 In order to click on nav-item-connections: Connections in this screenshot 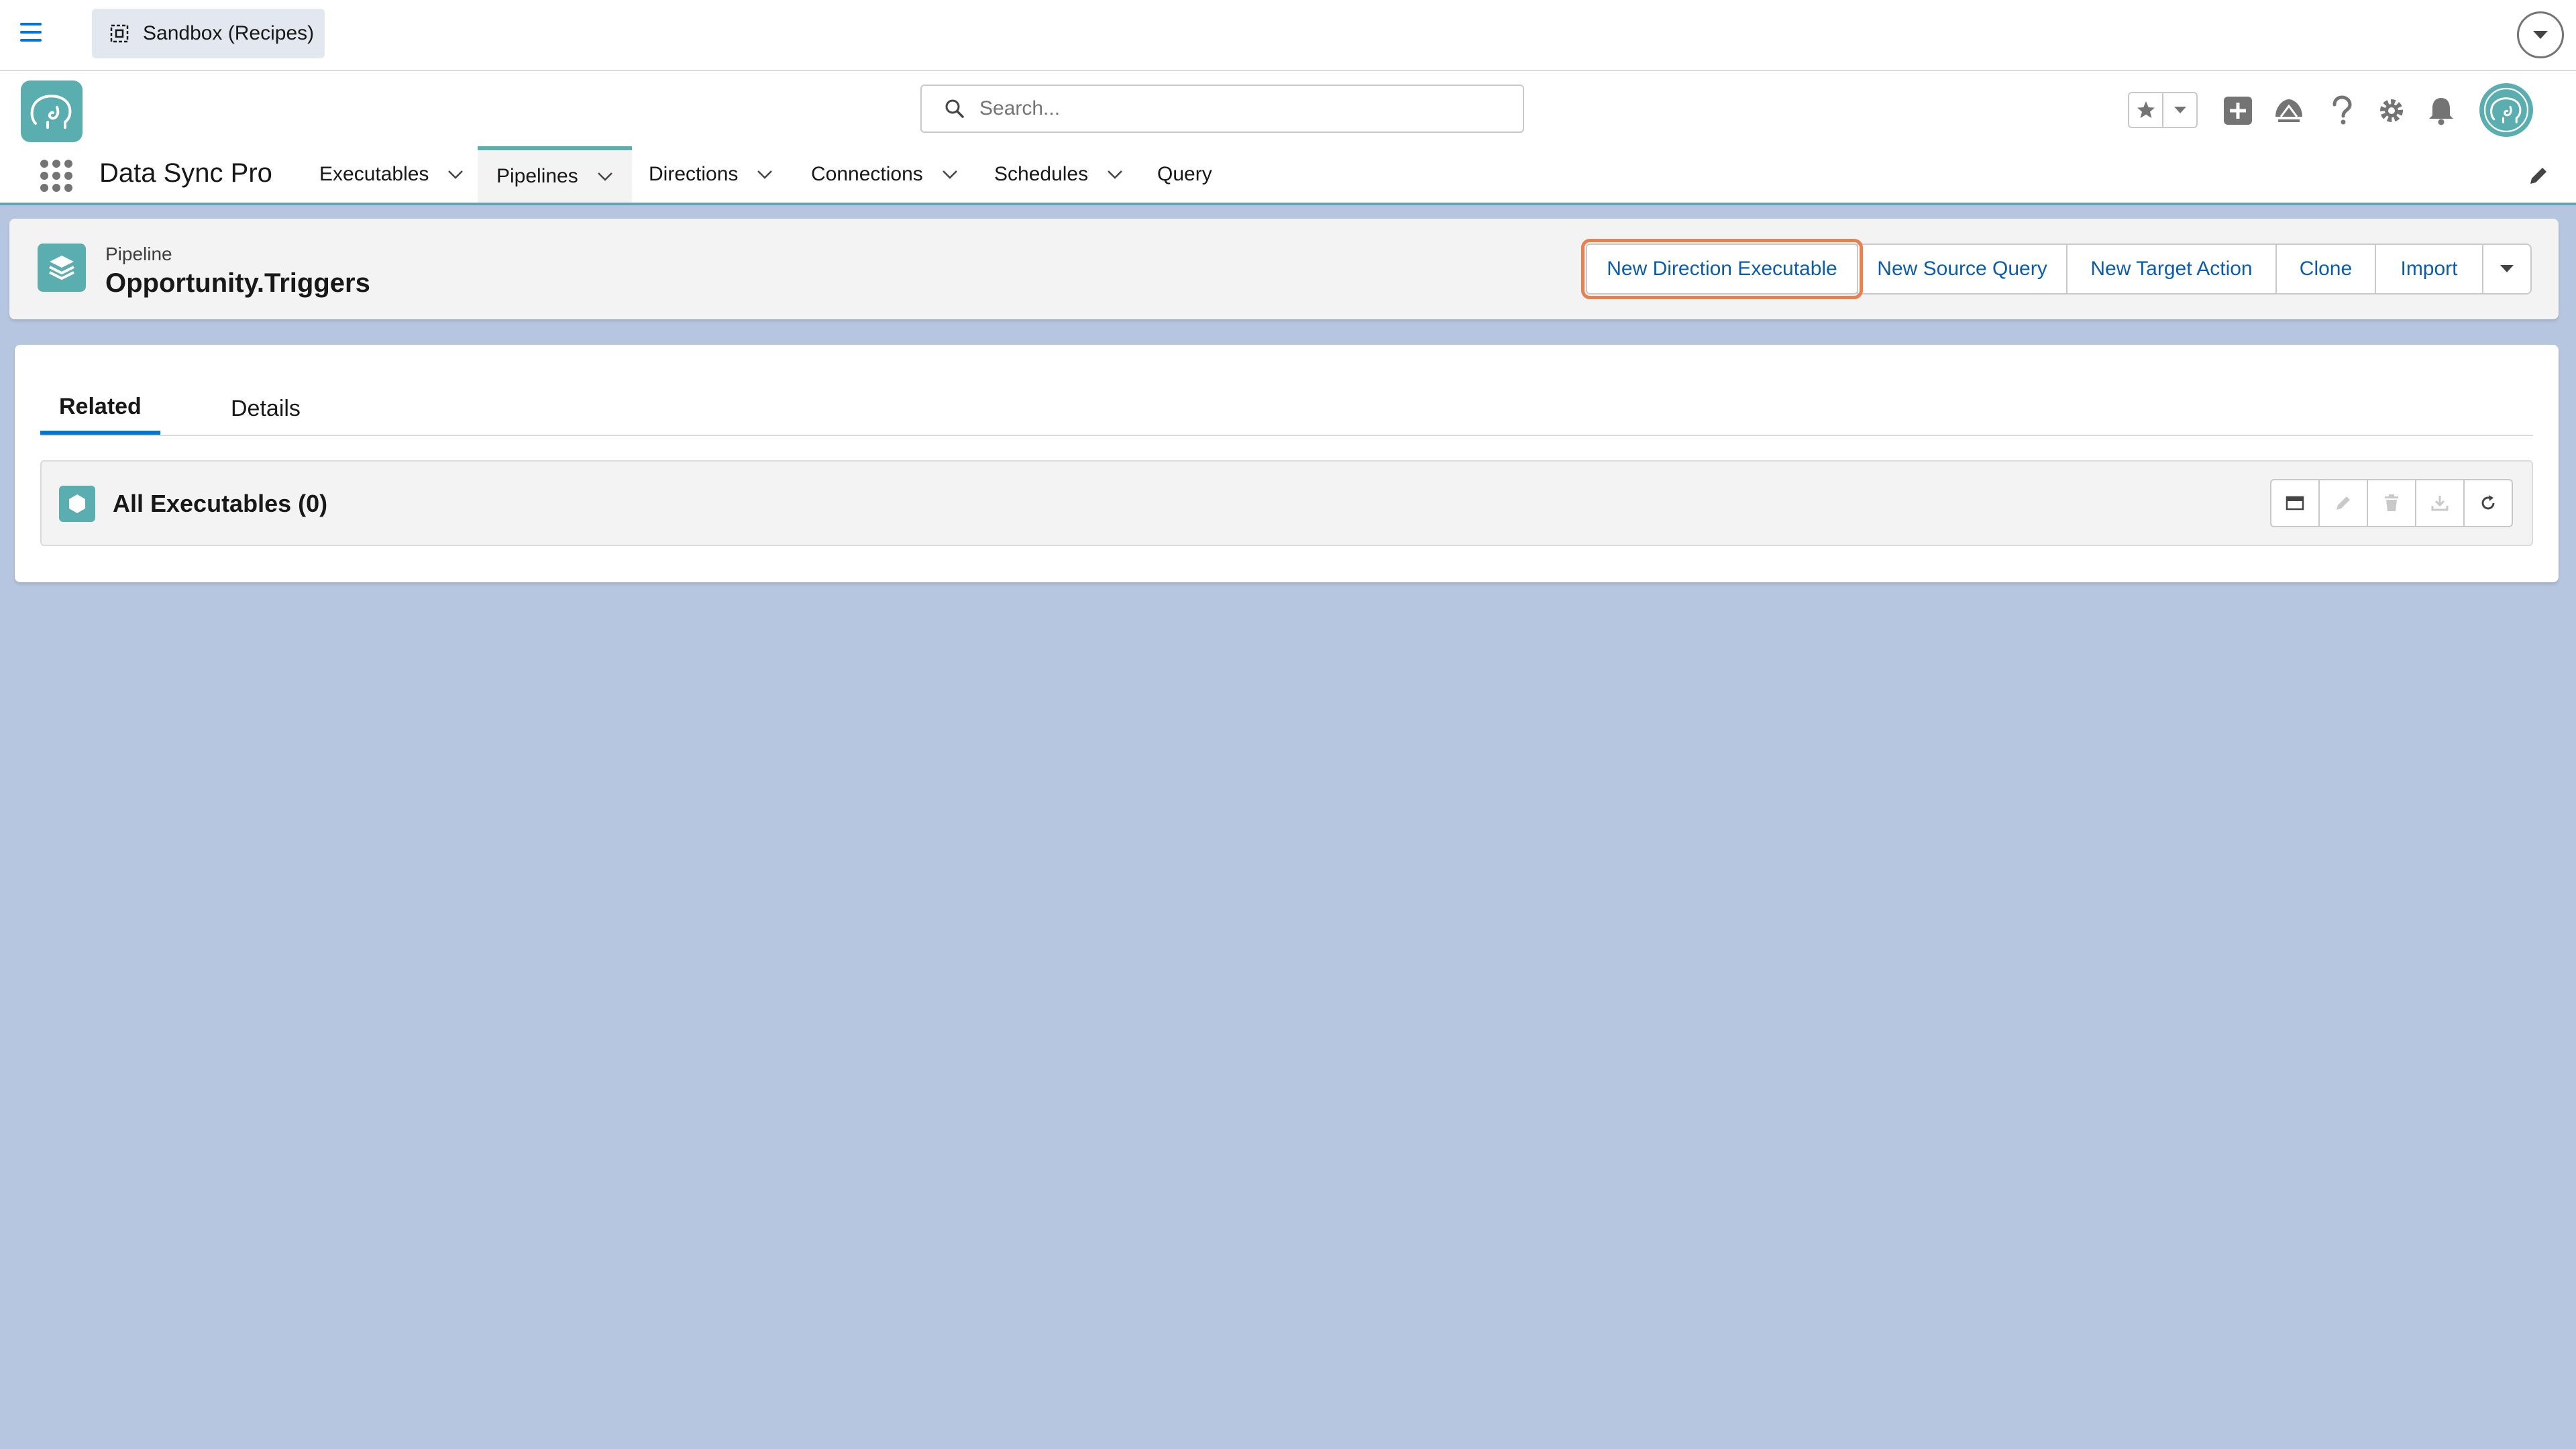, I will do `click(884, 174)`.